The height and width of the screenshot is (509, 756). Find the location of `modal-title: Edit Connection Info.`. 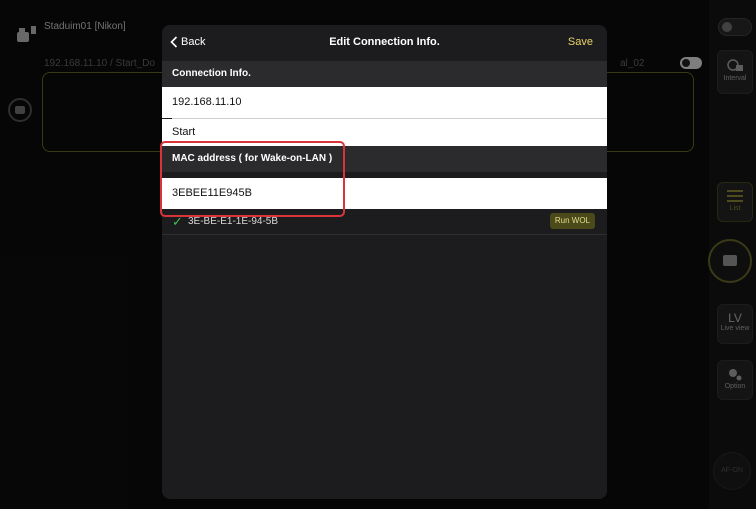

modal-title: Edit Connection Info. is located at coordinates (384, 42).